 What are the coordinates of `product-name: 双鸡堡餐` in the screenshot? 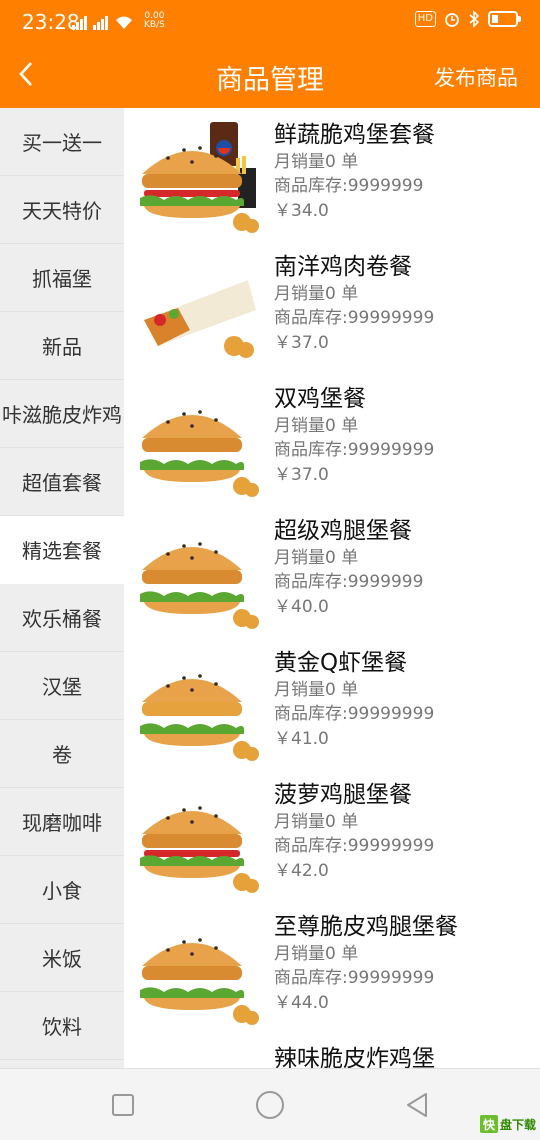 It's located at (320, 399).